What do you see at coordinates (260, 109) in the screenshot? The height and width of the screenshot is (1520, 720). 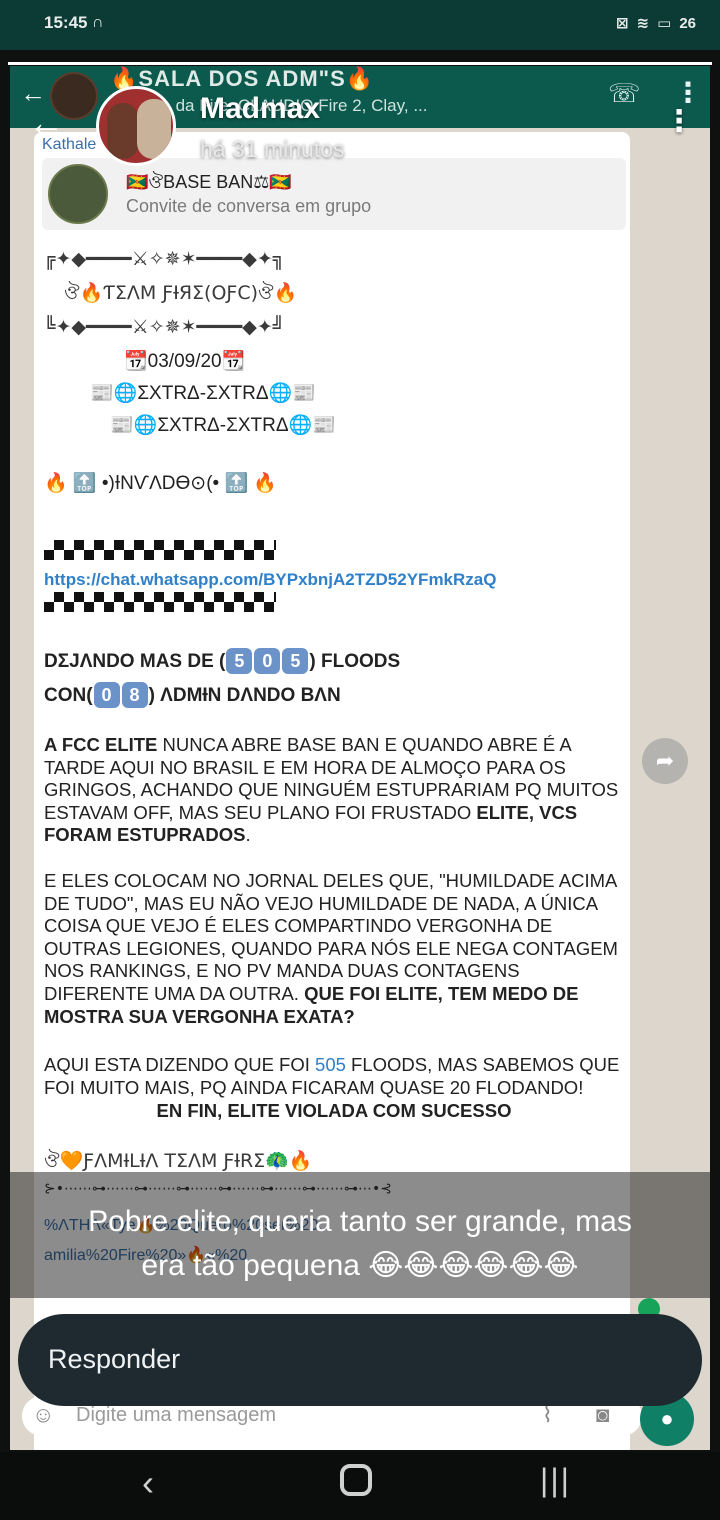 I see `story-poster-name: Madmax` at bounding box center [260, 109].